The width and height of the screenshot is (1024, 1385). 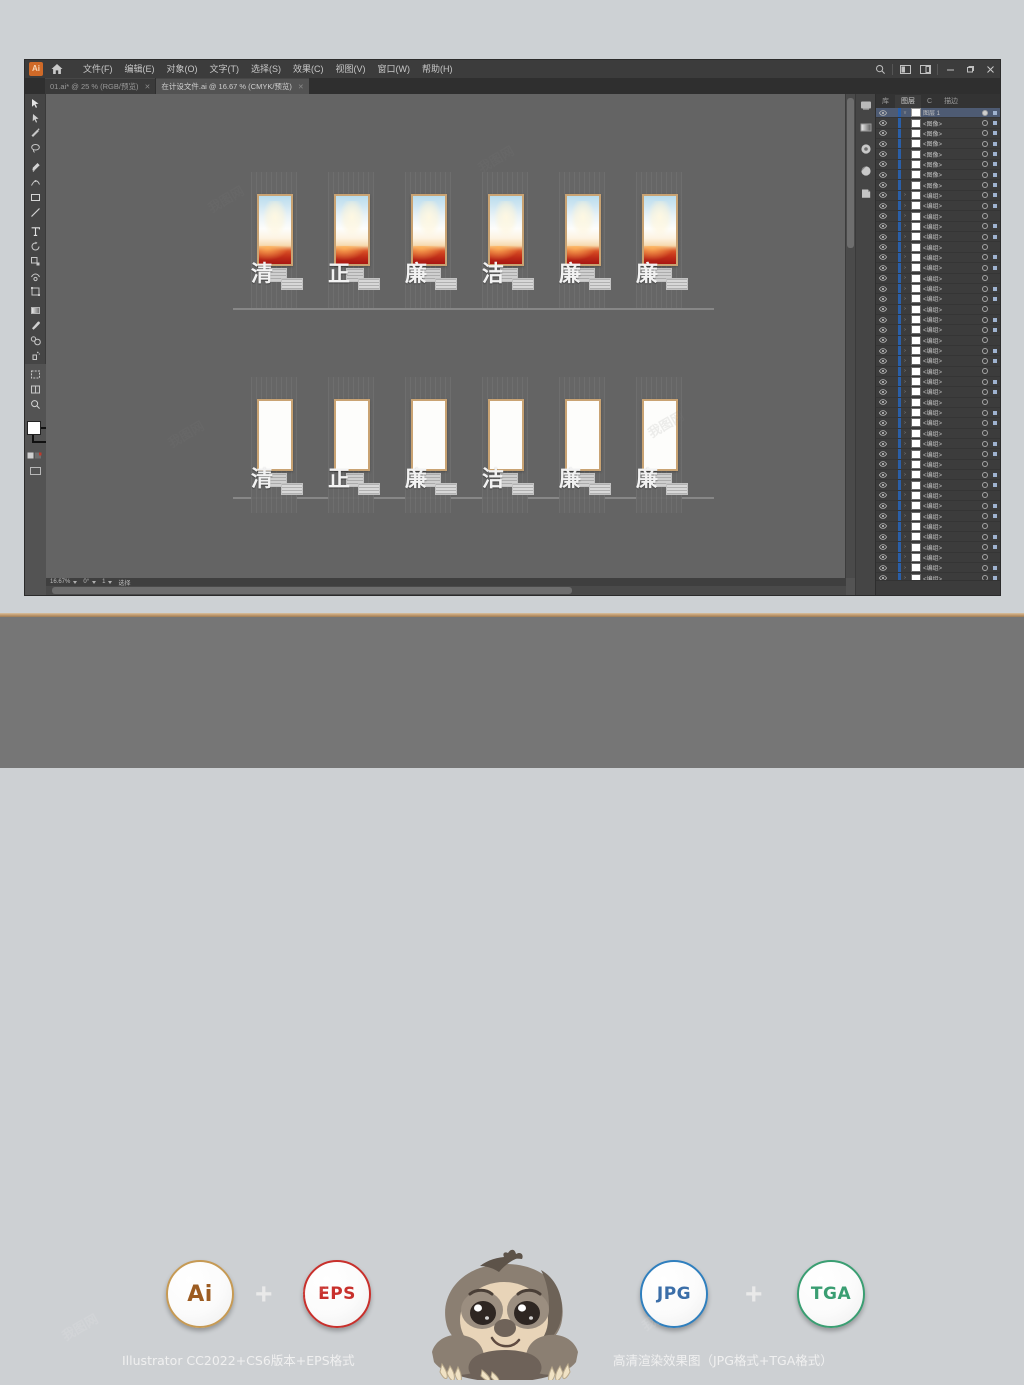 What do you see at coordinates (35, 182) in the screenshot?
I see `curvature-tool` at bounding box center [35, 182].